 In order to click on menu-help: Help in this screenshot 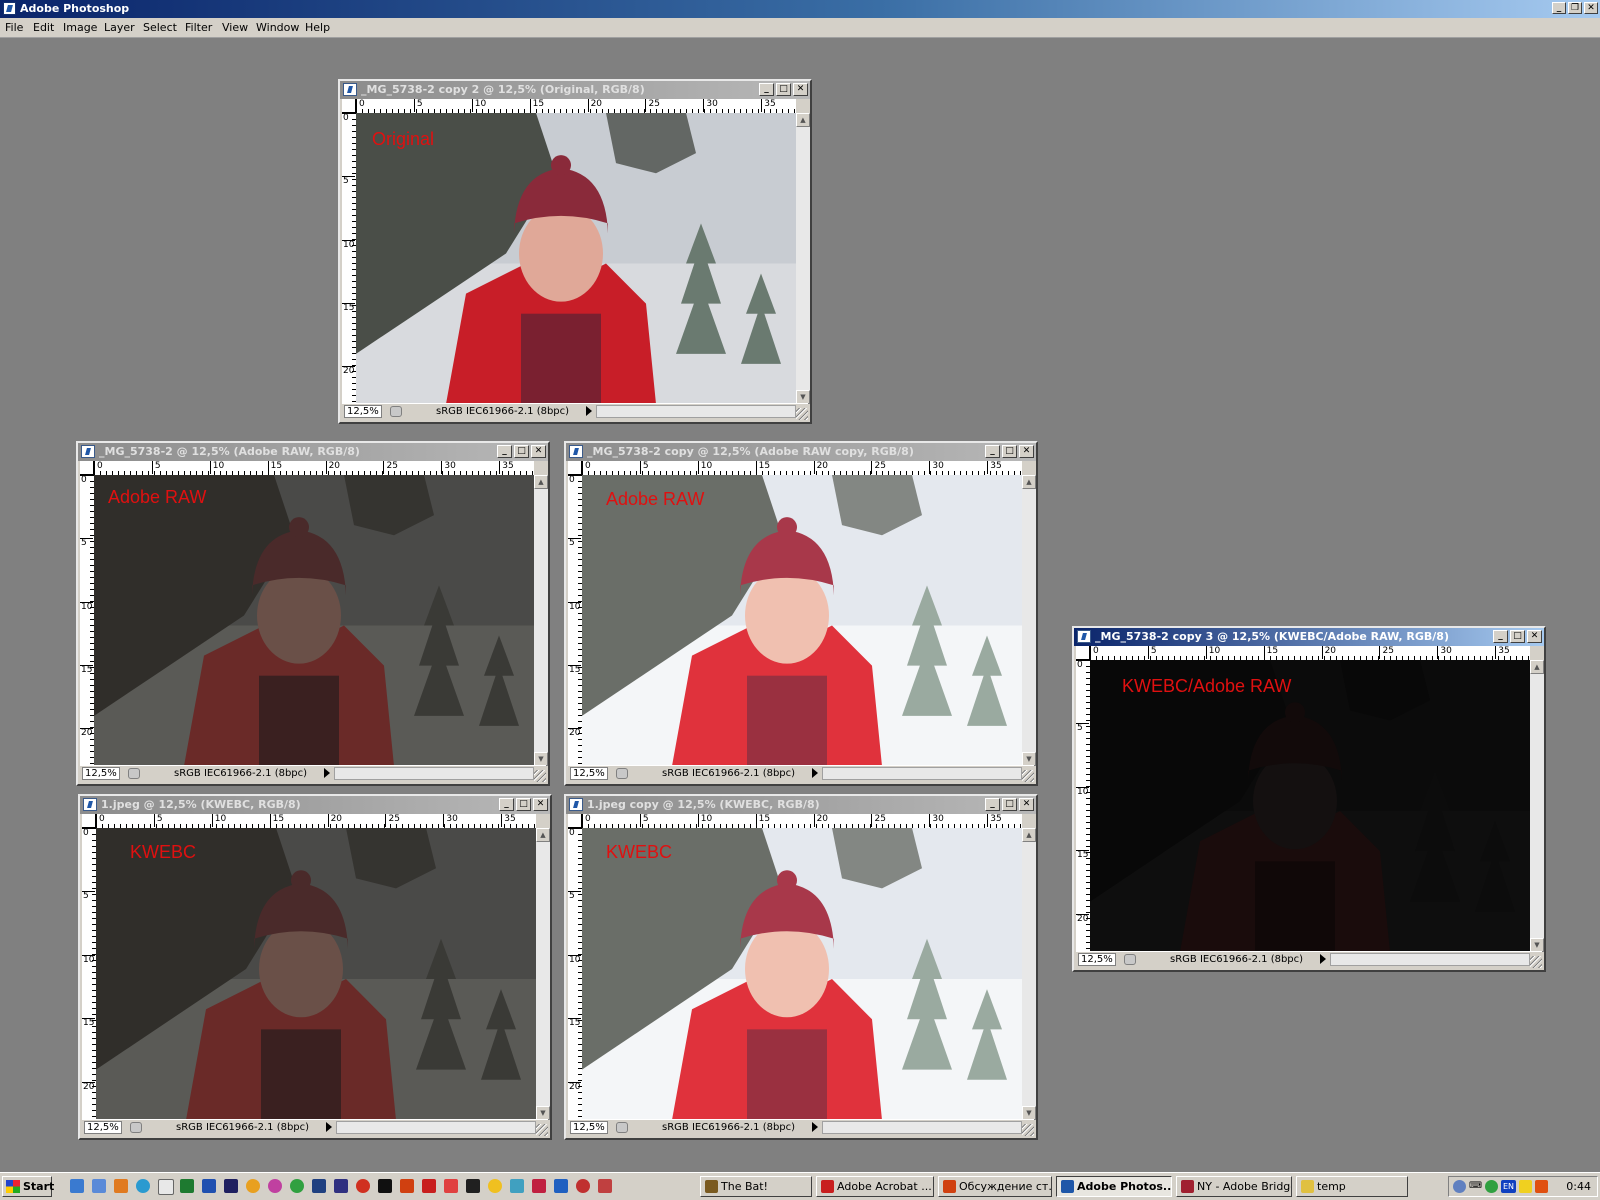, I will do `click(317, 27)`.